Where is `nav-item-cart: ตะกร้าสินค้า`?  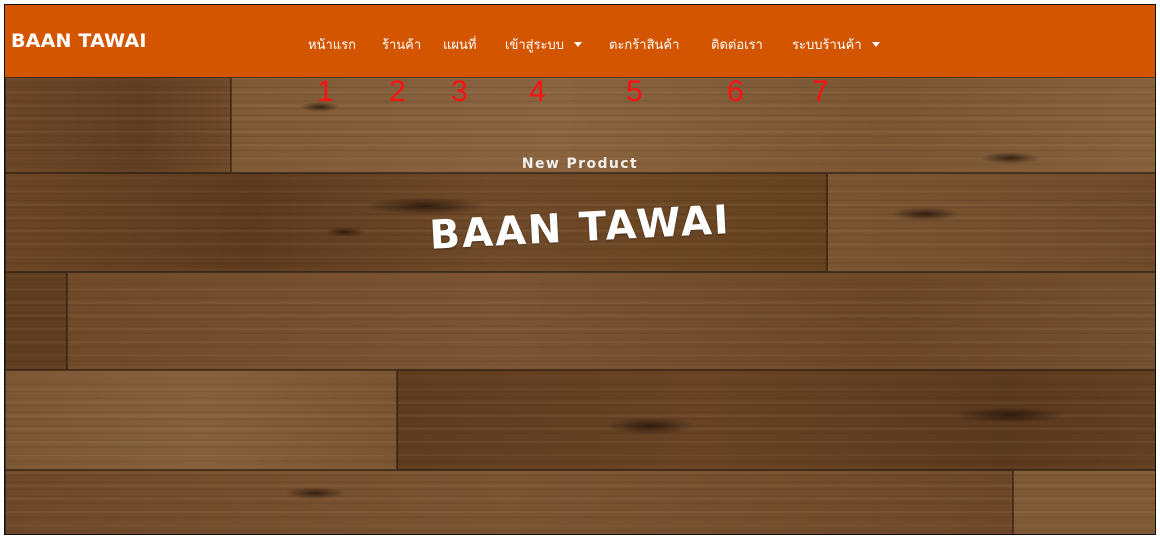
nav-item-cart: ตะกร้าสินค้า is located at coordinates (644, 44).